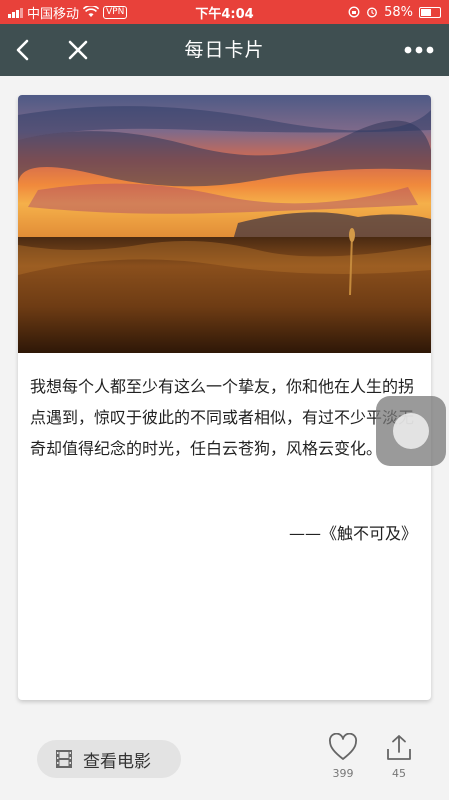 The height and width of the screenshot is (800, 449). I want to click on more-icon, so click(419, 50).